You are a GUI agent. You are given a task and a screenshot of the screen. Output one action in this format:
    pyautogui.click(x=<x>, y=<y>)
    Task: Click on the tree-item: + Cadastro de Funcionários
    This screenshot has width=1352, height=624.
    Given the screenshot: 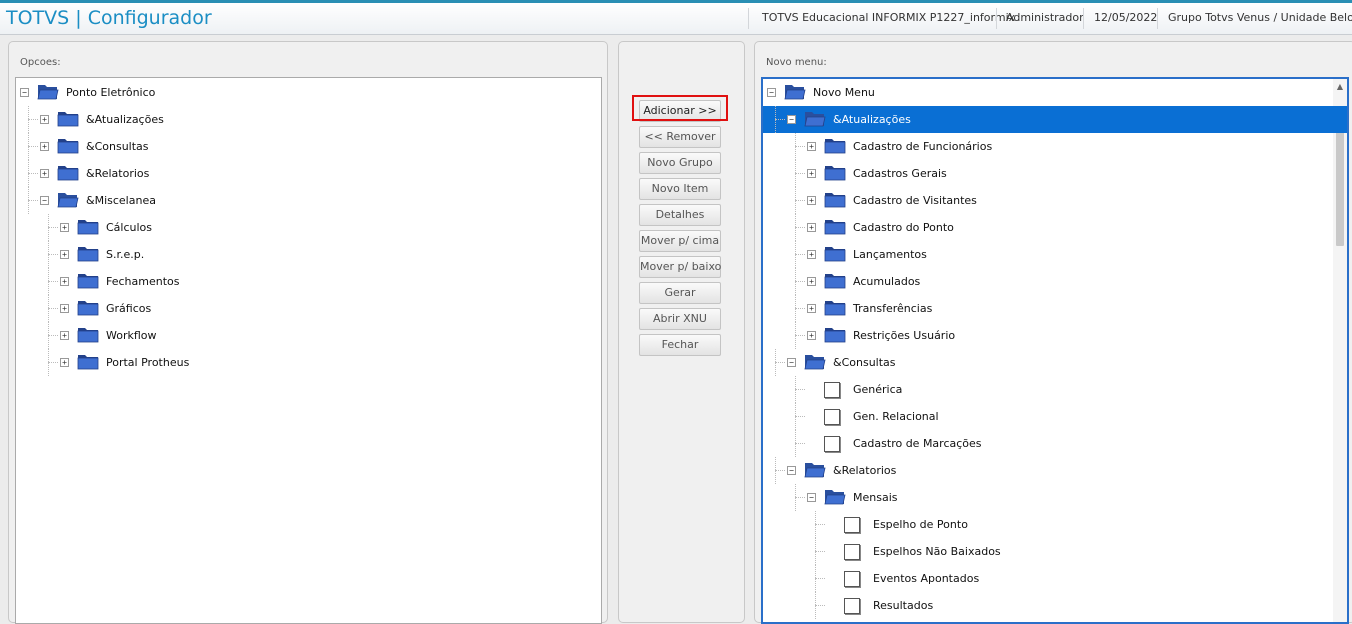 What is the action you would take?
    pyautogui.click(x=1055, y=146)
    